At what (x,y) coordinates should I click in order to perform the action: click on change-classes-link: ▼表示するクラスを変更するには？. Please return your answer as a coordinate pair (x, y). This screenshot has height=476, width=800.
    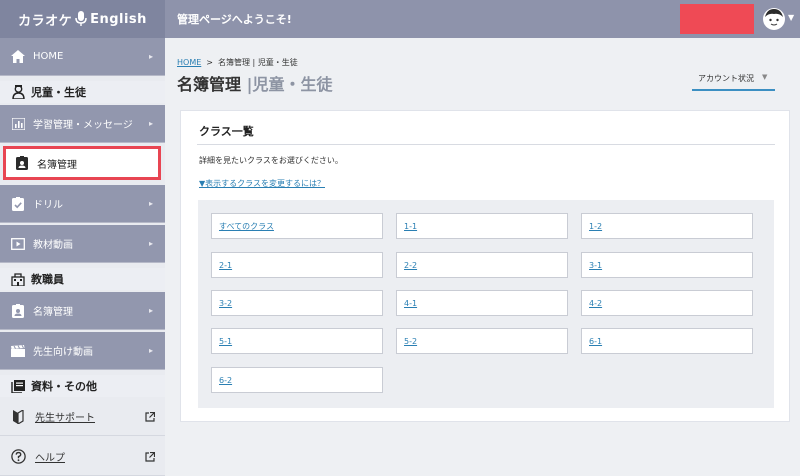
    Looking at the image, I should click on (262, 183).